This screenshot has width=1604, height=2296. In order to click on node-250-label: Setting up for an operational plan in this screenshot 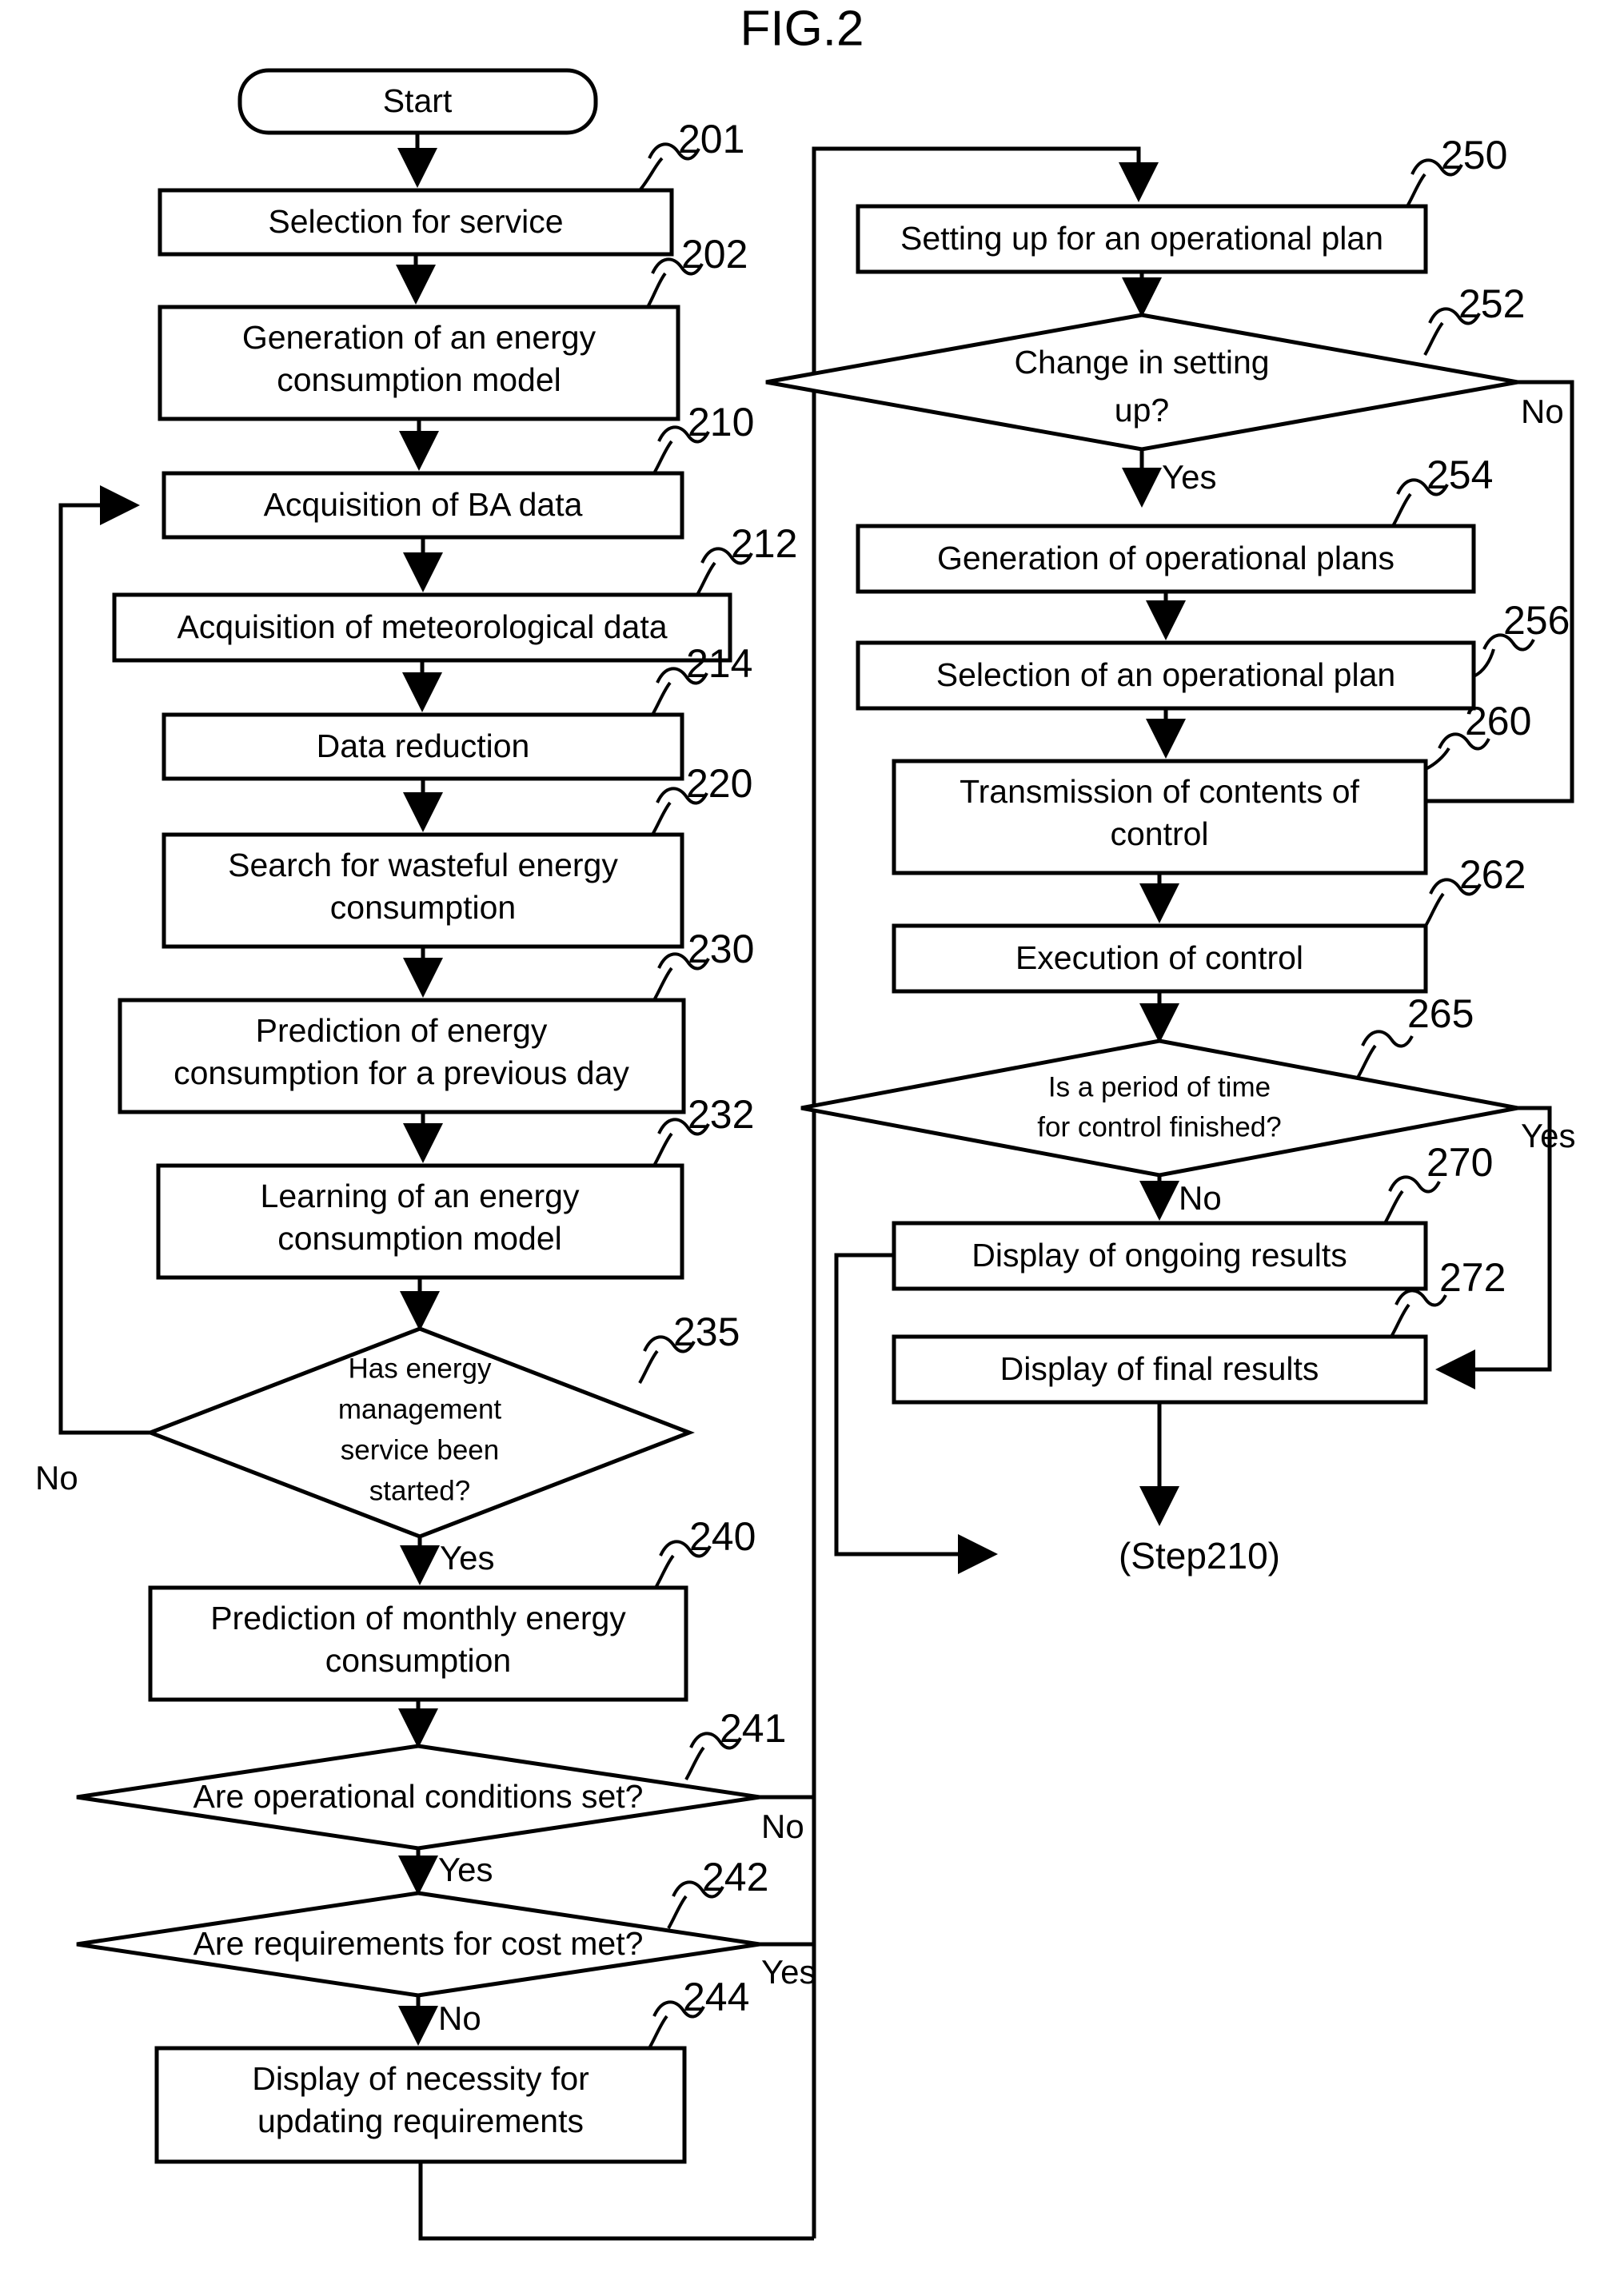, I will do `click(1141, 238)`.